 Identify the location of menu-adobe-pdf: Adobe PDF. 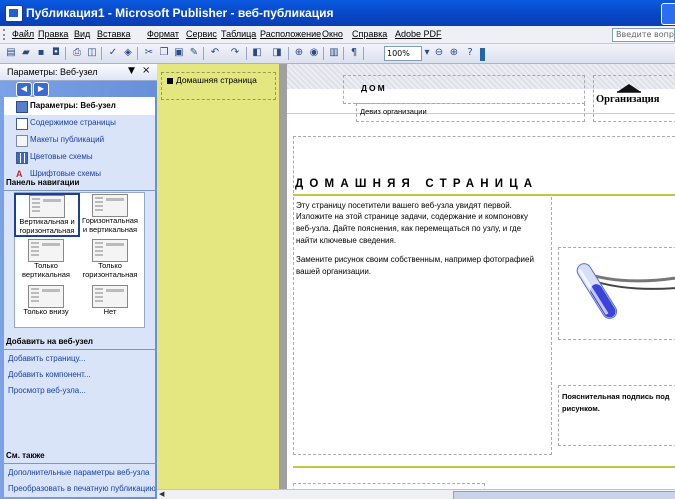
(418, 34).